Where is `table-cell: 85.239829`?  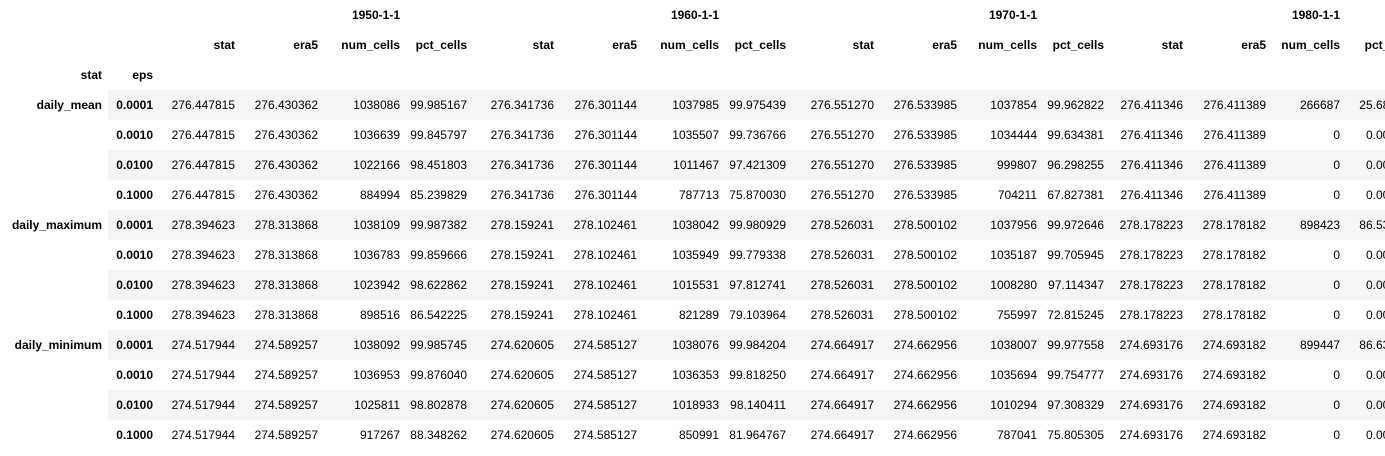 table-cell: 85.239829 is located at coordinates (438, 195).